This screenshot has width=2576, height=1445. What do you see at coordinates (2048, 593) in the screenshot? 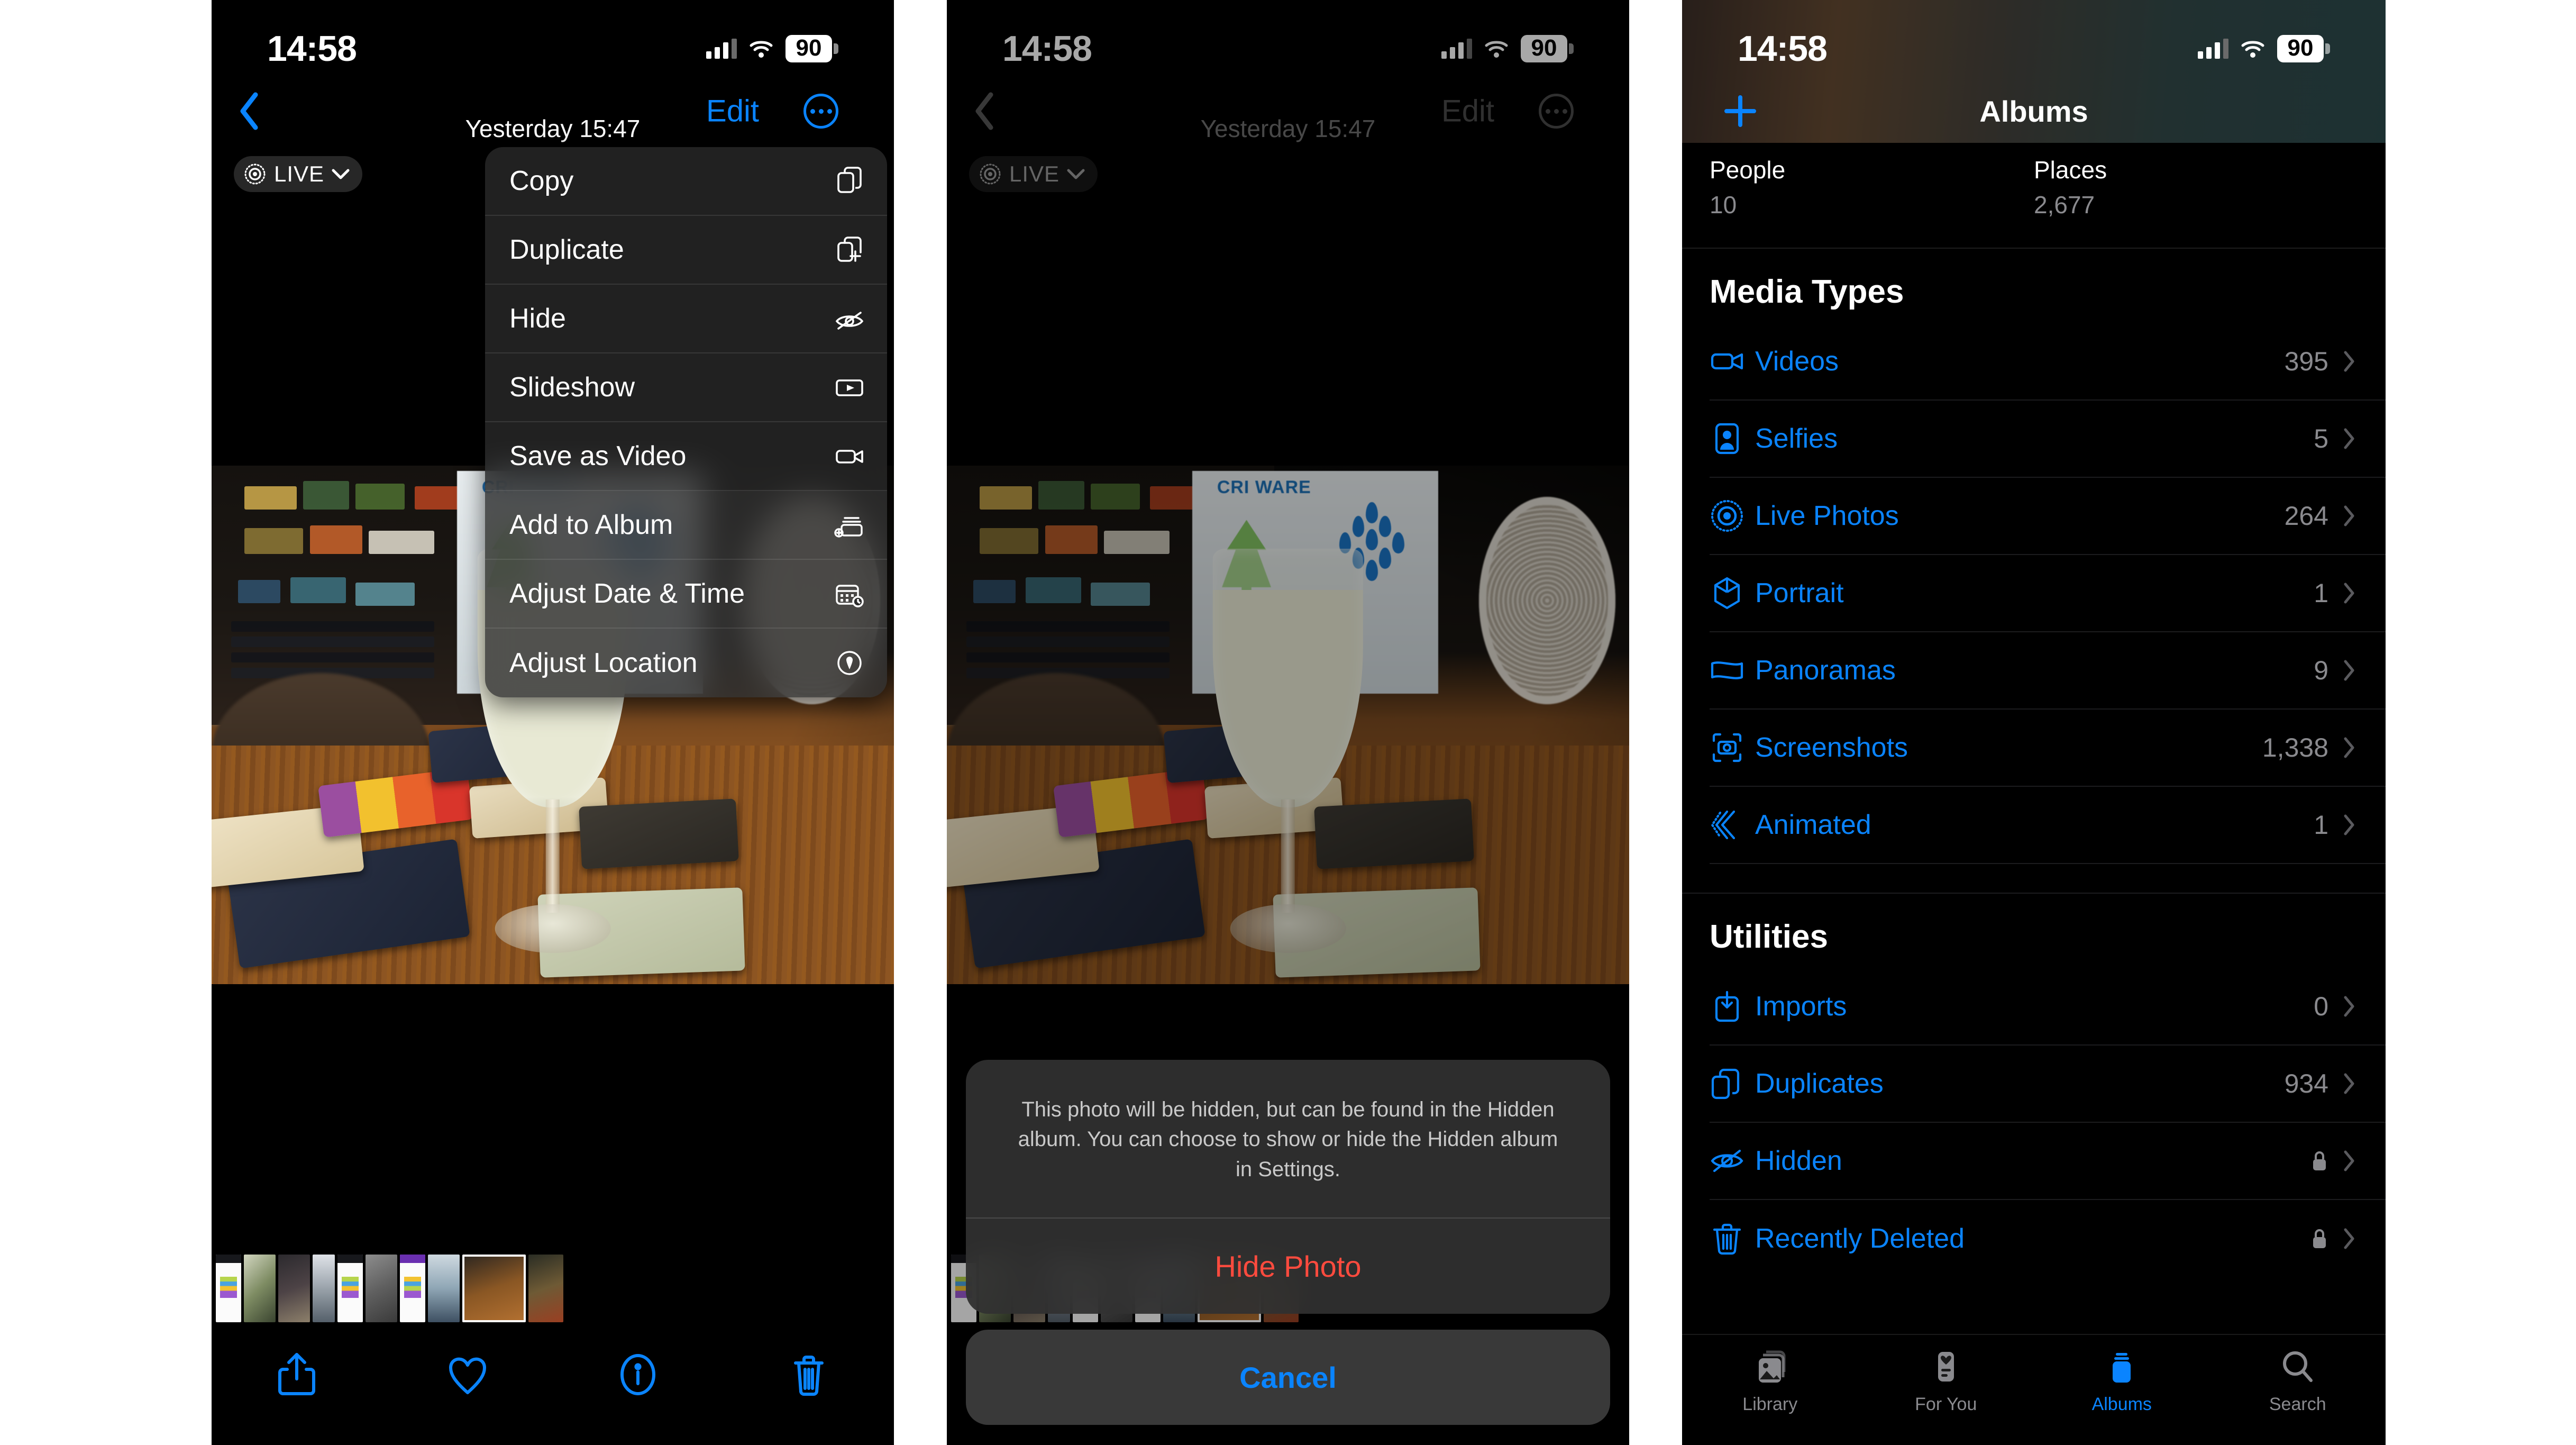
I see `album-row-portrait: Portrait 1` at bounding box center [2048, 593].